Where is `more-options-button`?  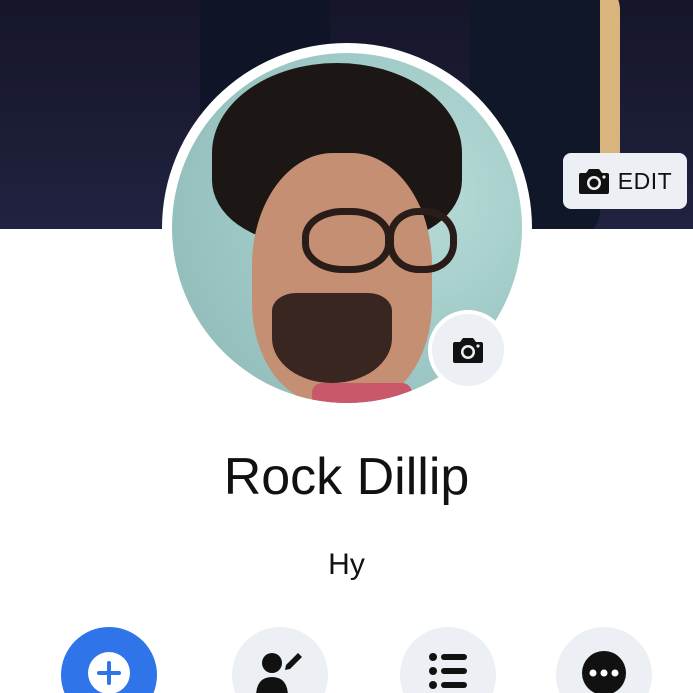 more-options-button is located at coordinates (604, 660).